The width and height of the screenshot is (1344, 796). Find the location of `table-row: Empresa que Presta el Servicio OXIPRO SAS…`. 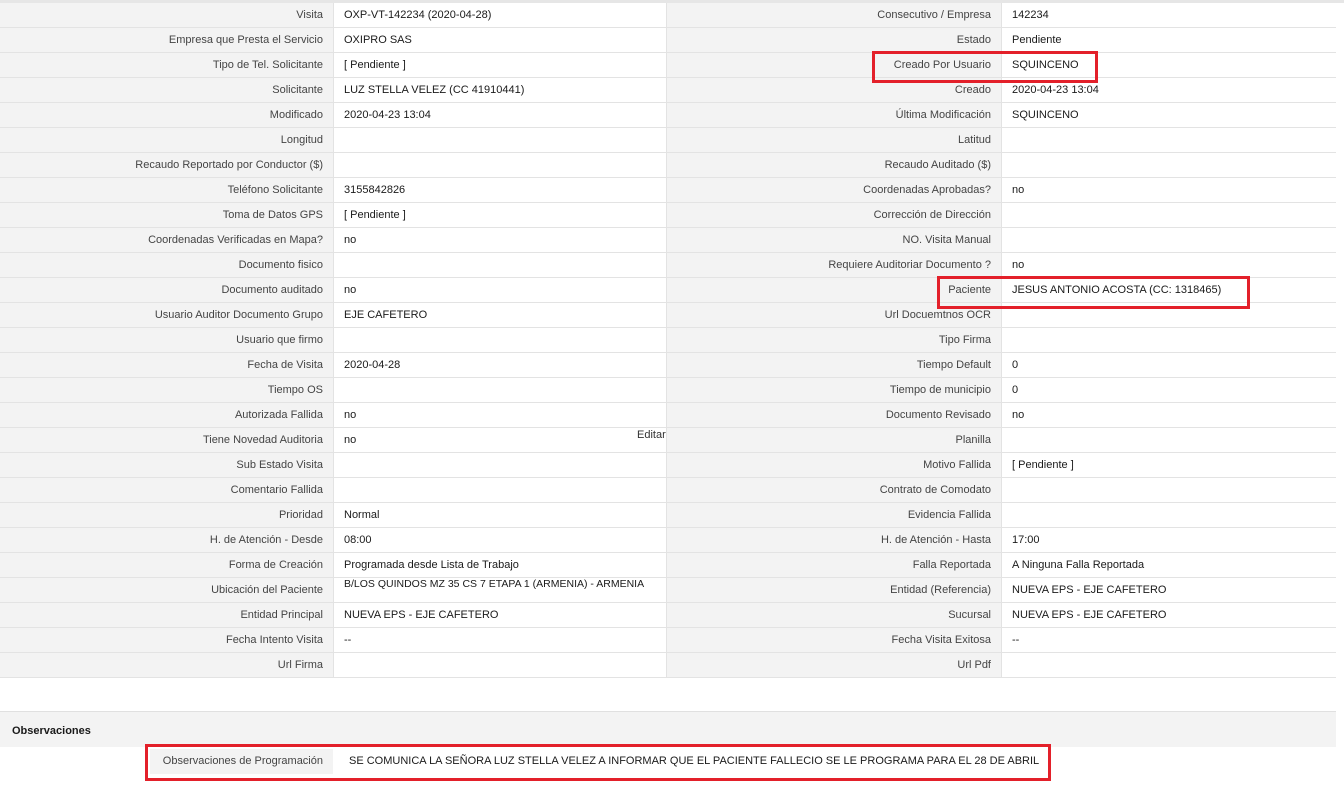

table-row: Empresa que Presta el Servicio OXIPRO SAS… is located at coordinates (668, 40).